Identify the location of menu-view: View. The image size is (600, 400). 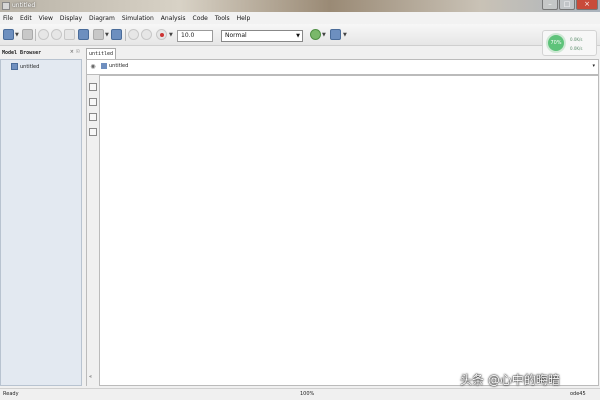
(46, 18).